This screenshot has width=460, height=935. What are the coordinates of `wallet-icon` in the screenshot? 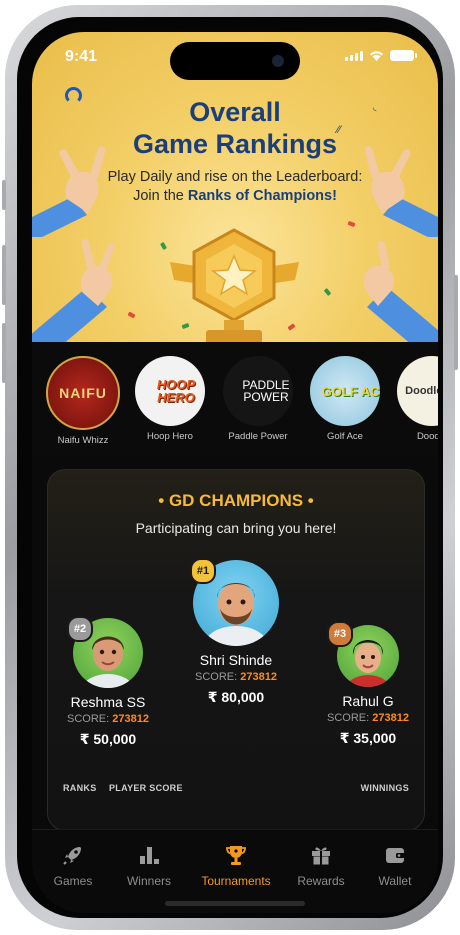 It's located at (395, 855).